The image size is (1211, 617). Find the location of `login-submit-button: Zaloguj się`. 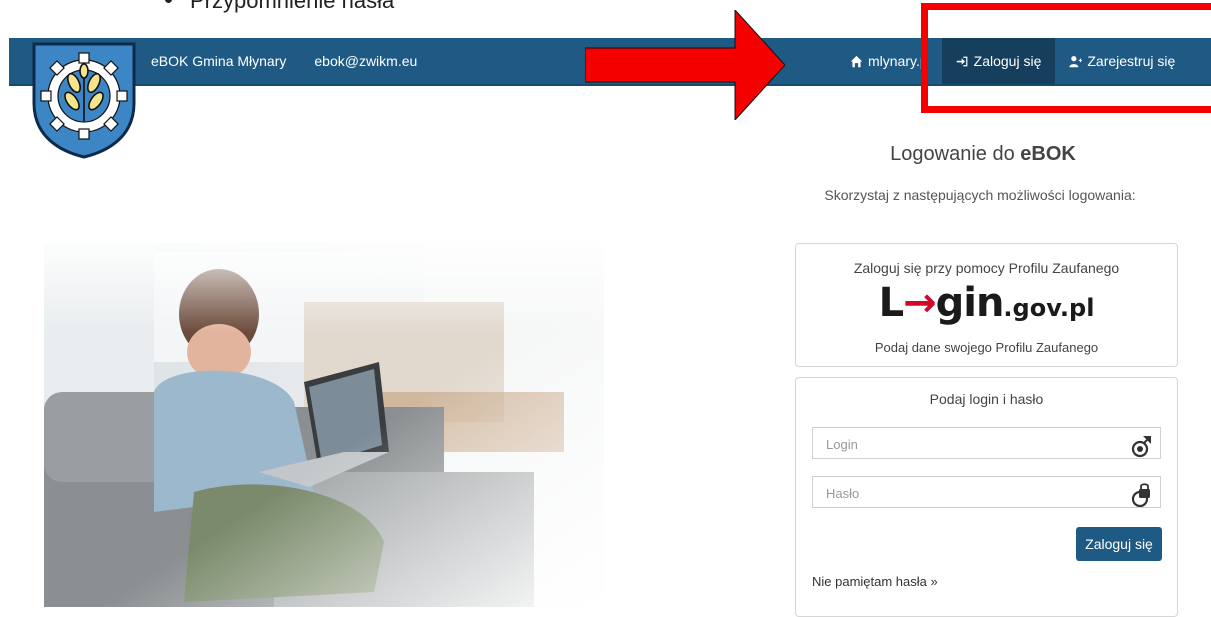

login-submit-button: Zaloguj się is located at coordinates (1119, 544).